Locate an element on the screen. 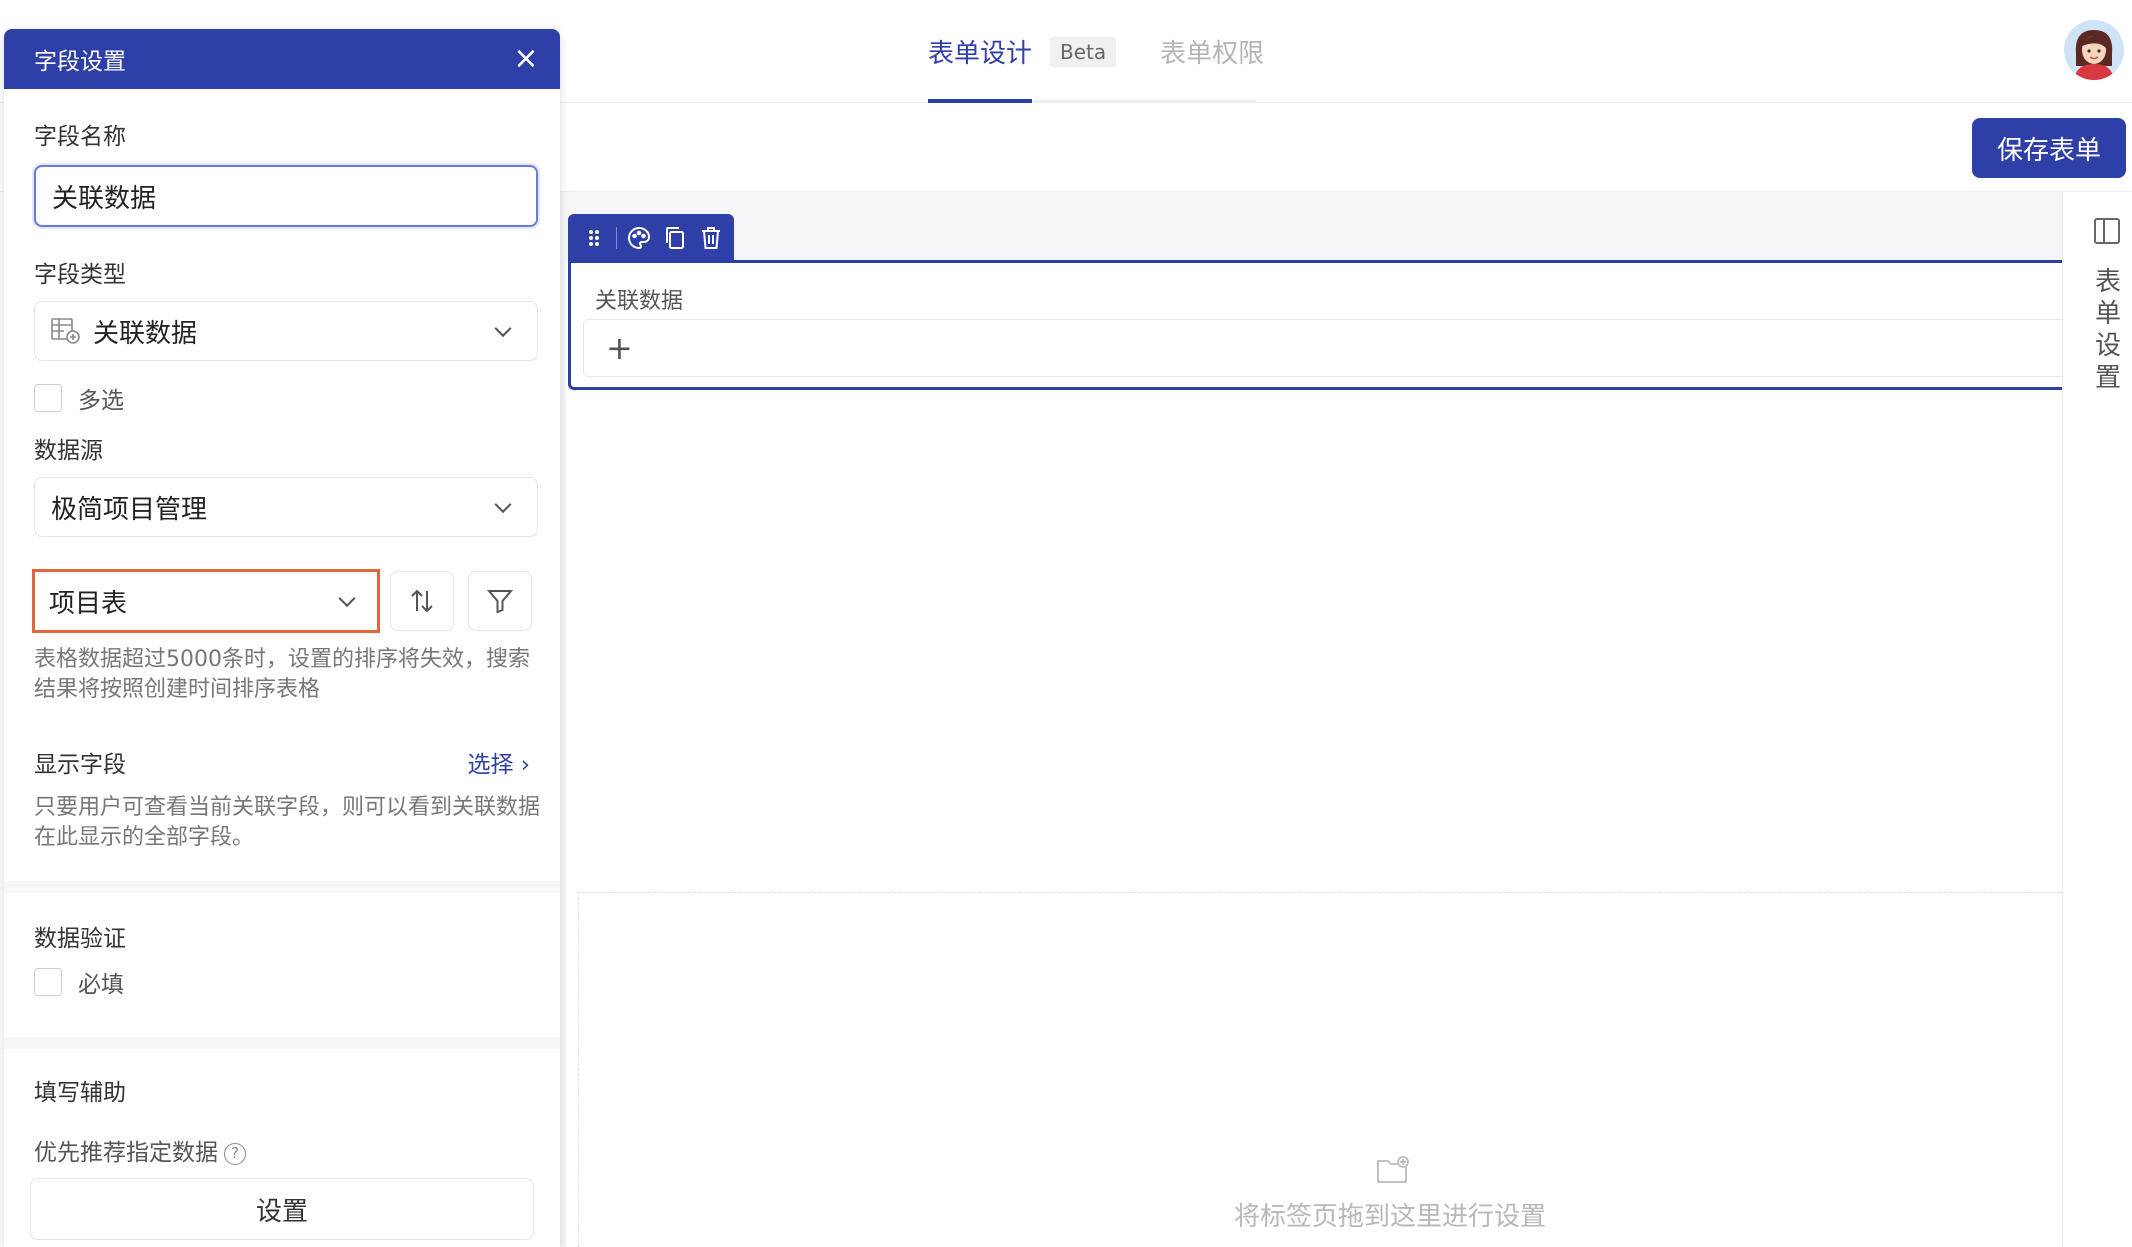 Image resolution: width=2132 pixels, height=1247 pixels. recommend-data-text: 优先推荐指定数据 is located at coordinates (126, 1153).